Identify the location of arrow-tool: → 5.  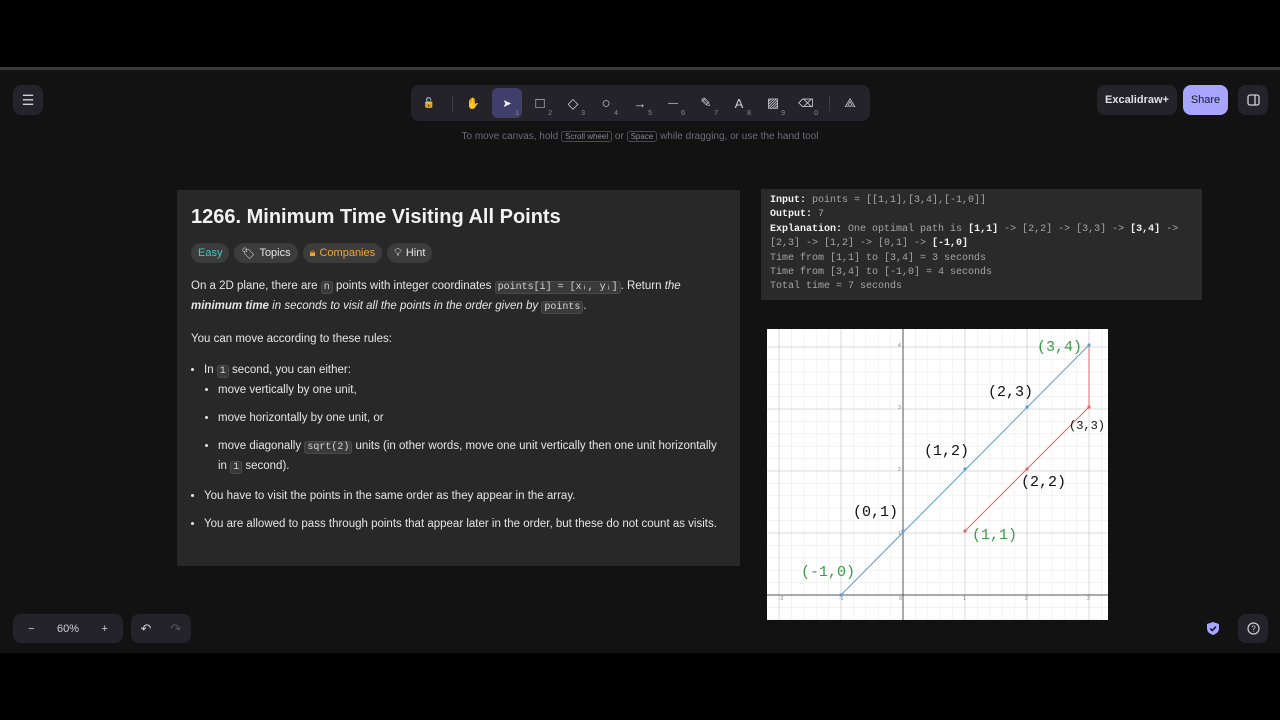
(640, 103).